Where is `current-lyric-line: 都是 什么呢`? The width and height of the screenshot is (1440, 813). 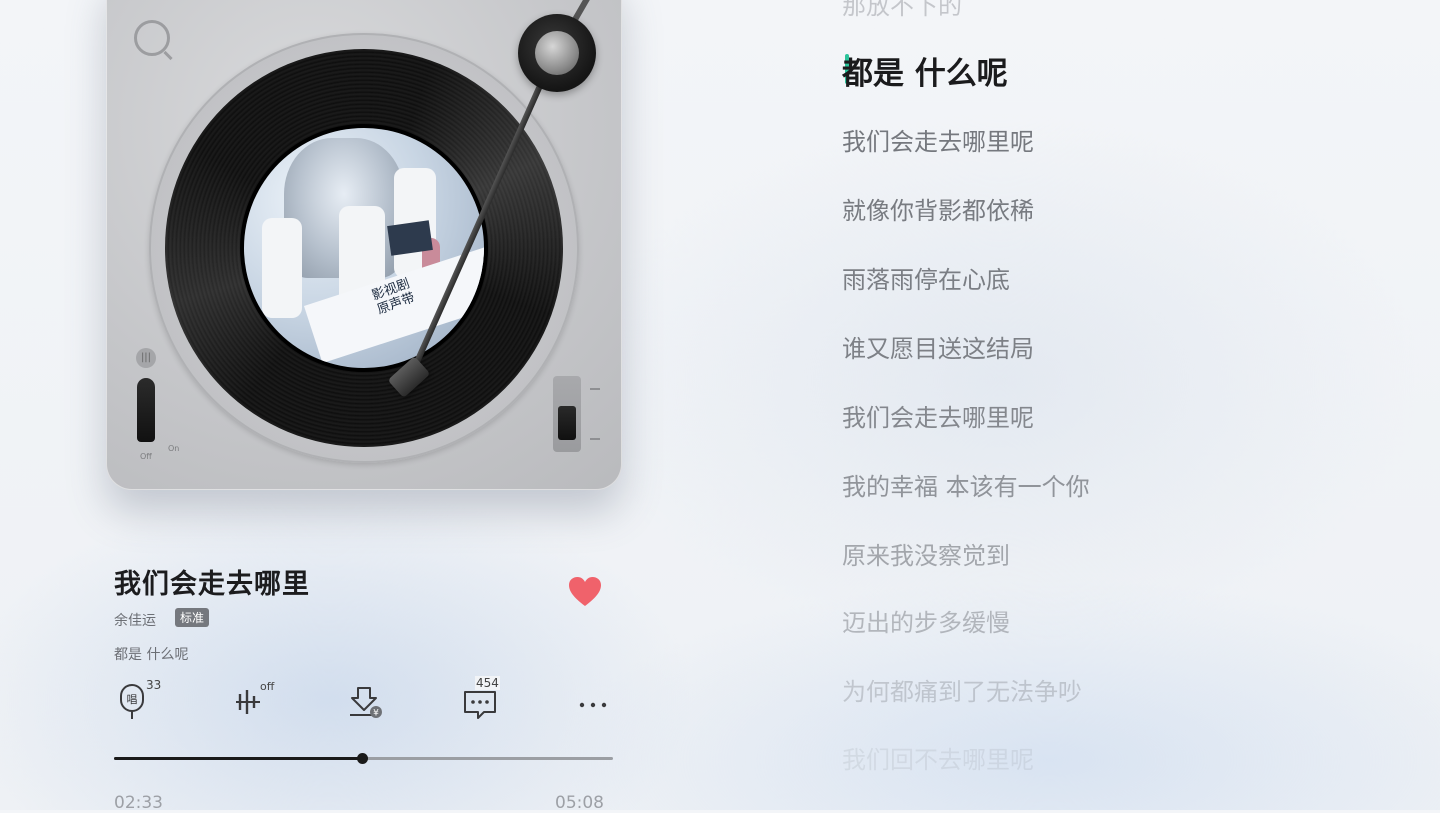 current-lyric-line: 都是 什么呢 is located at coordinates (151, 655).